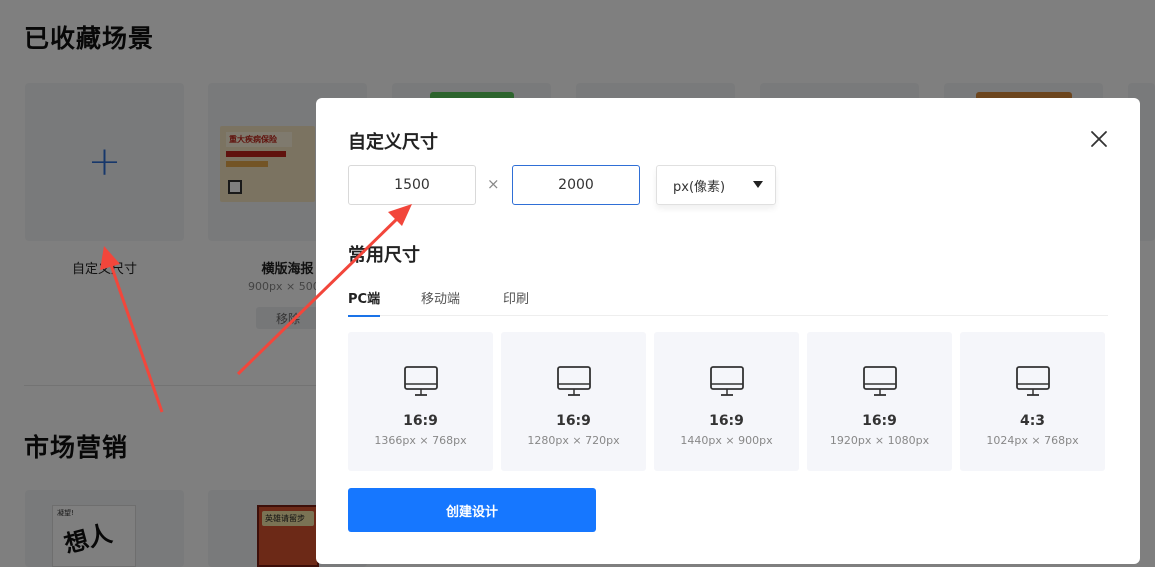  What do you see at coordinates (758, 184) in the screenshot?
I see `caret-down-icon` at bounding box center [758, 184].